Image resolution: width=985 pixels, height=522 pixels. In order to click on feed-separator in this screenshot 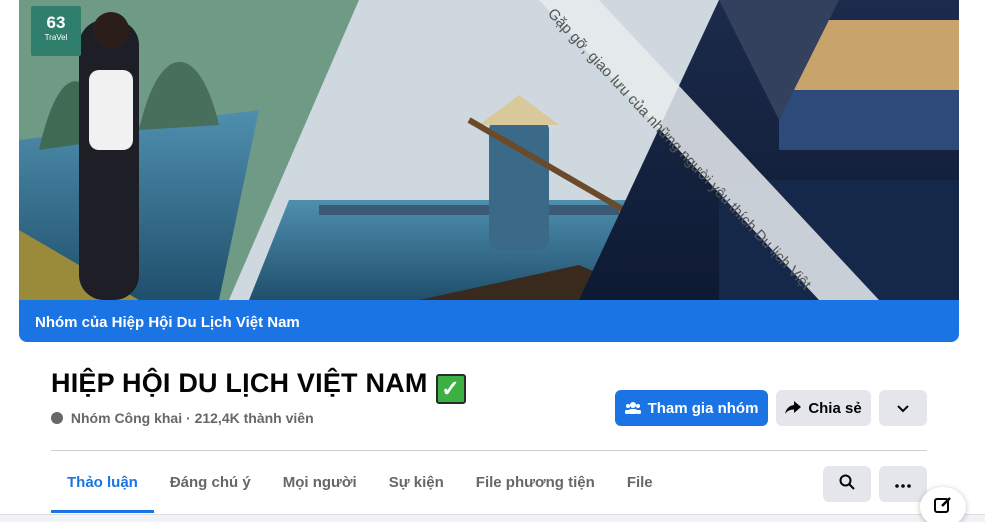, I will do `click(492, 518)`.